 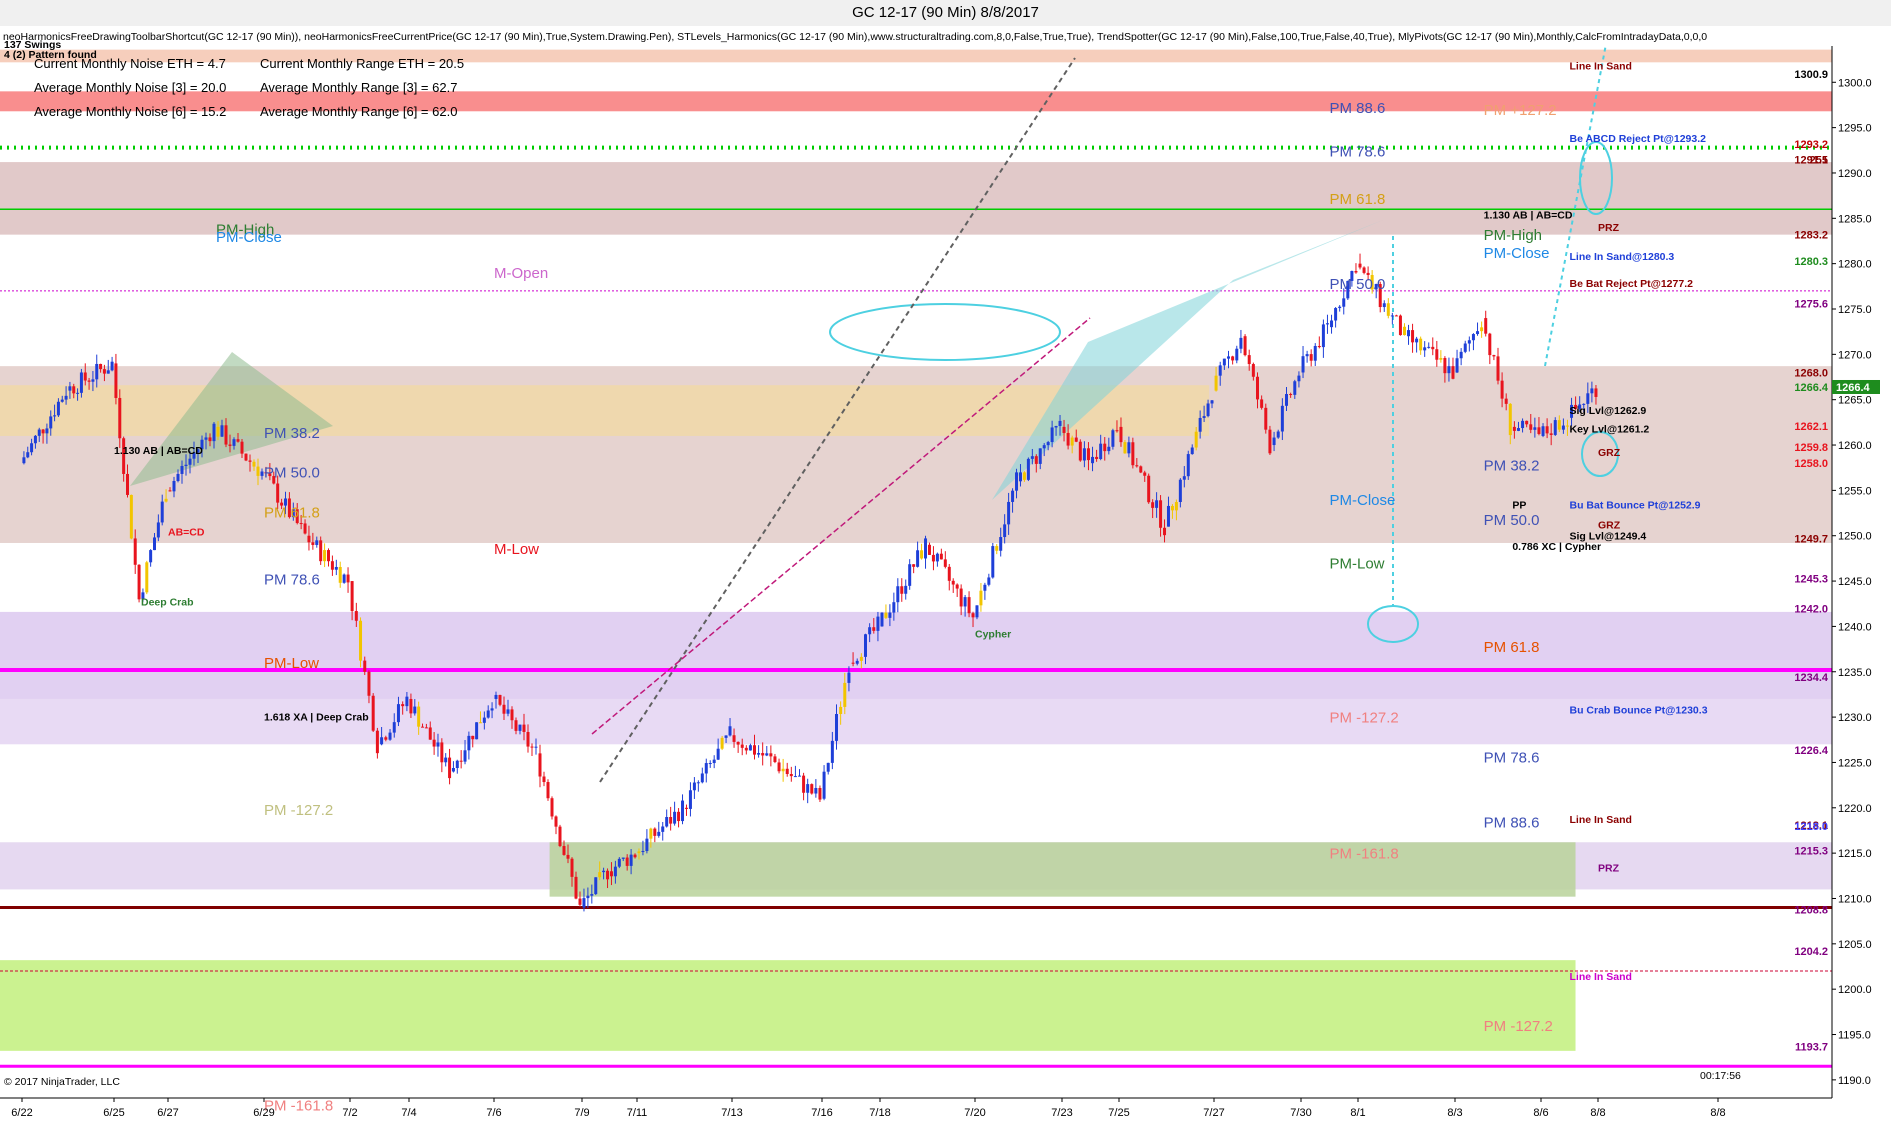 What do you see at coordinates (1512, 823) in the screenshot?
I see `pivot-label: PM 88.6` at bounding box center [1512, 823].